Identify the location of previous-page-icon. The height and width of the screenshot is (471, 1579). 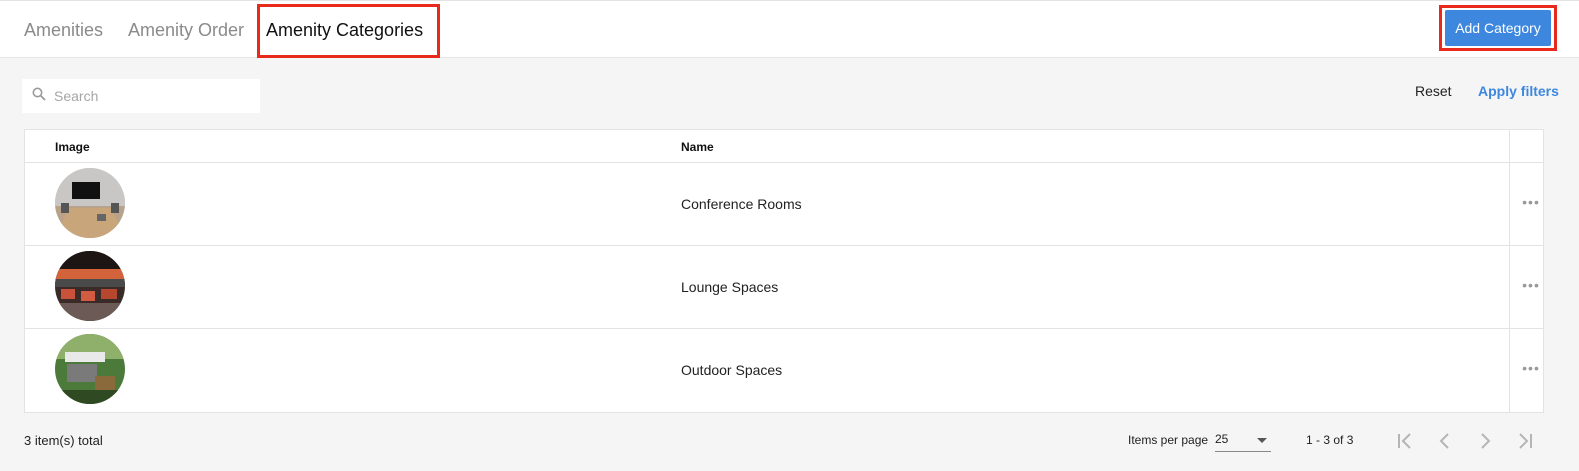
(1445, 441).